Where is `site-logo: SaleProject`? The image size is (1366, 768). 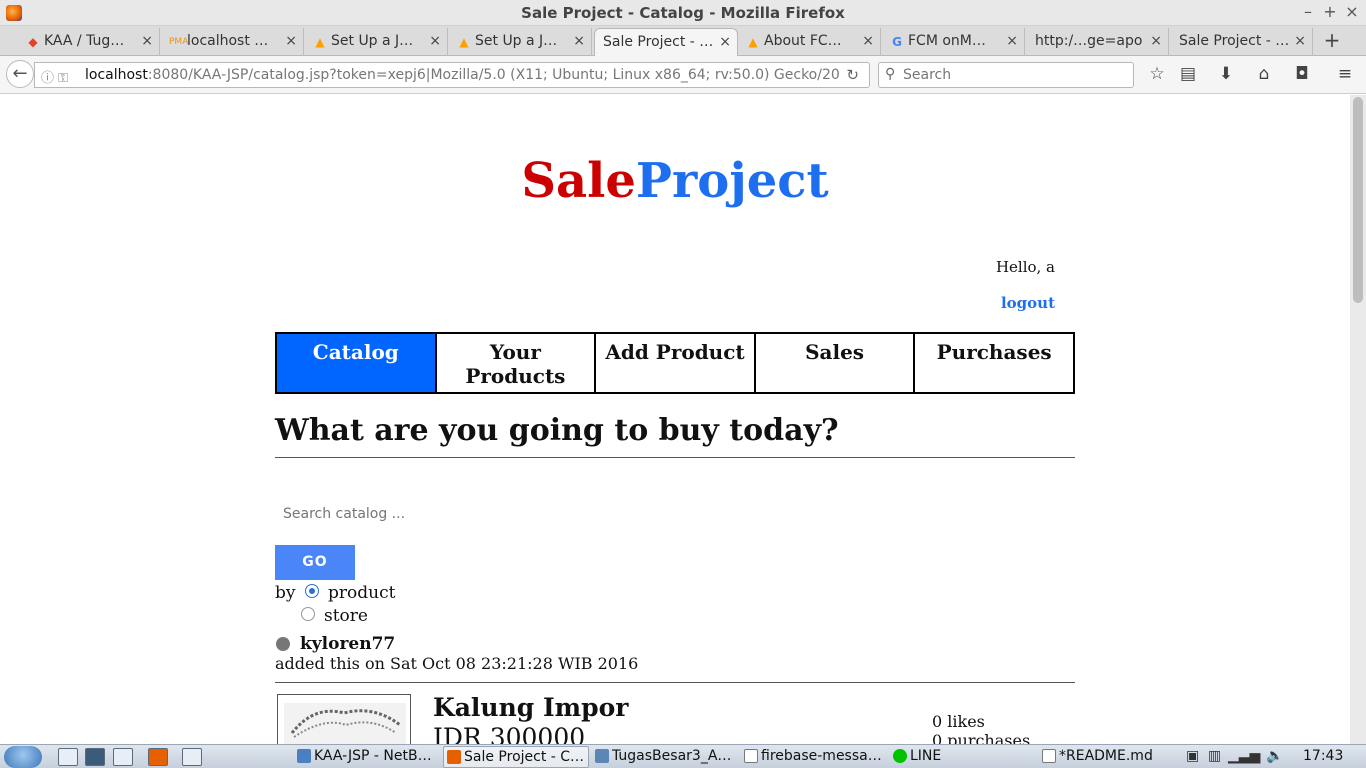 site-logo: SaleProject is located at coordinates (675, 181).